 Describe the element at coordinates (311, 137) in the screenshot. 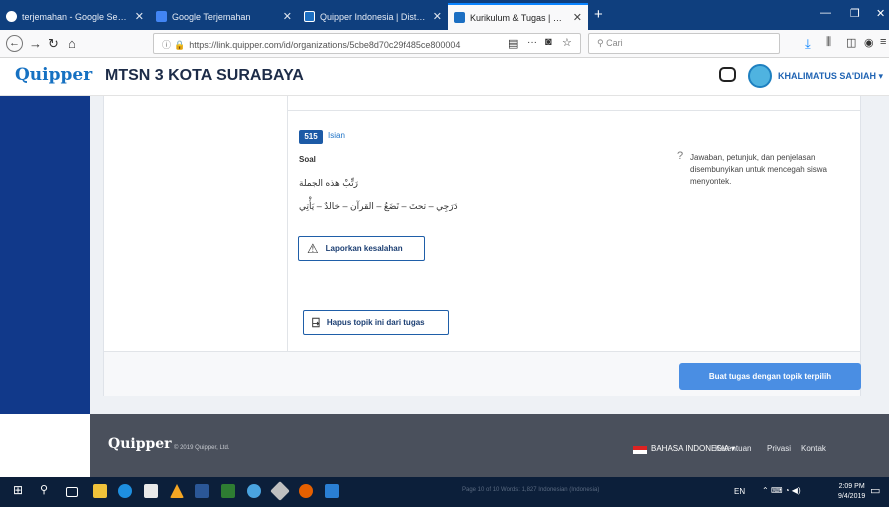

I see `question-number-badge: 515` at that location.